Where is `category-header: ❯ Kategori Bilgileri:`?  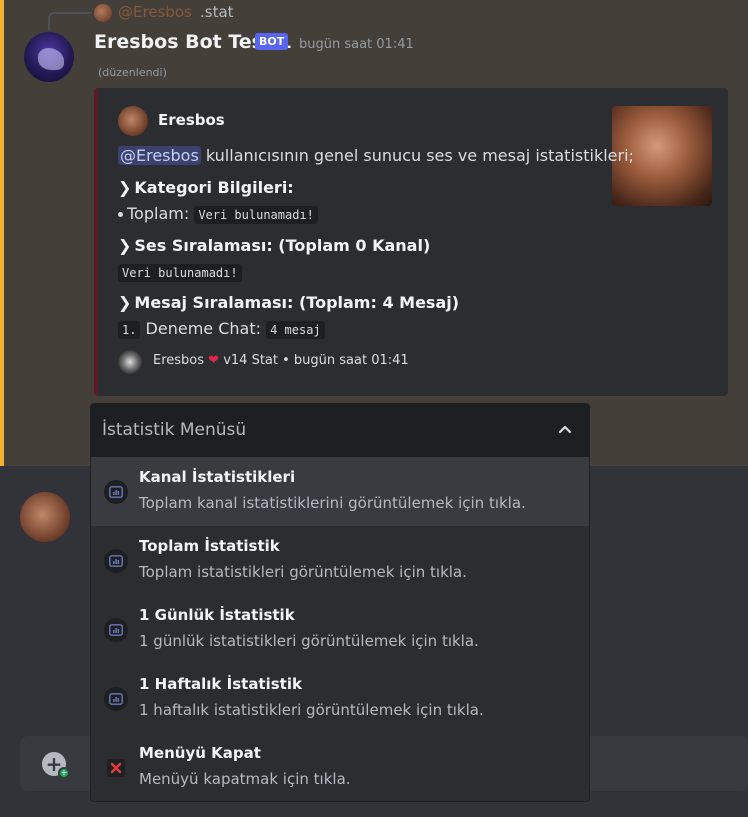 category-header: ❯ Kategori Bilgileri: is located at coordinates (206, 187).